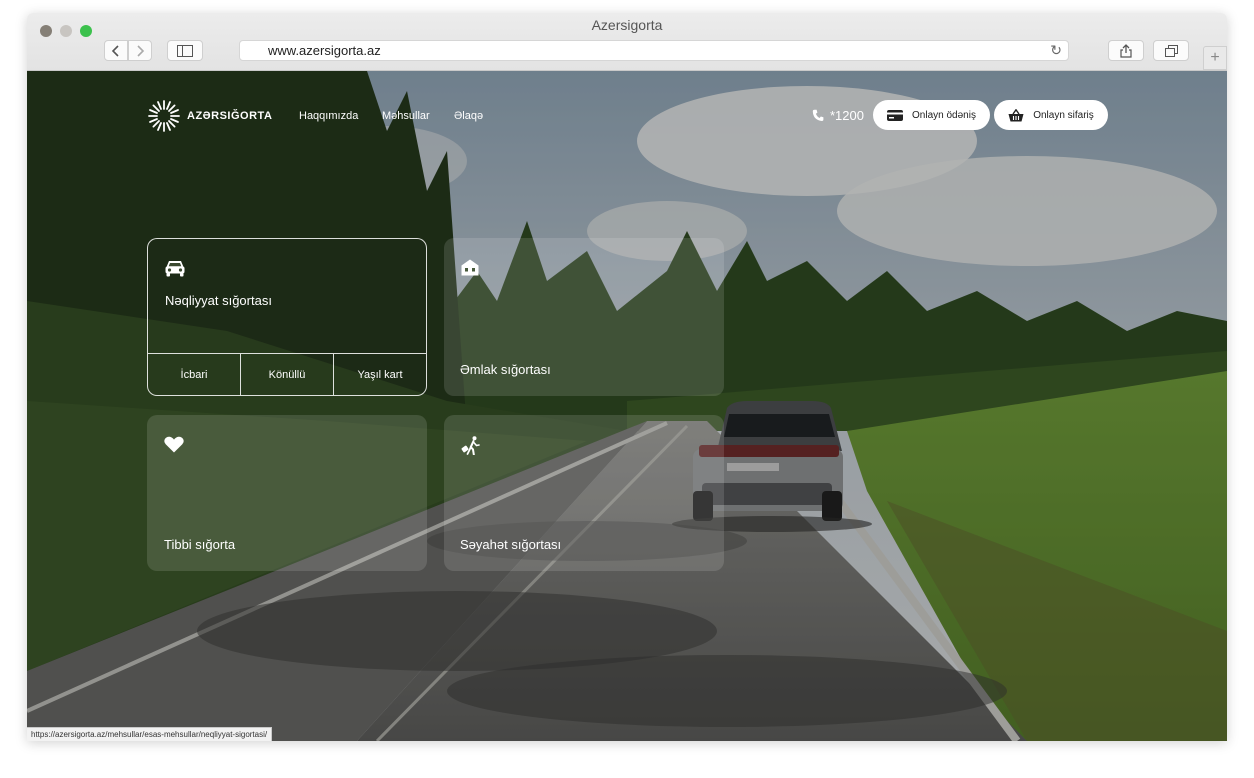 This screenshot has width=1254, height=778. I want to click on card-property-insurance: Əmlak sığortası, so click(584, 317).